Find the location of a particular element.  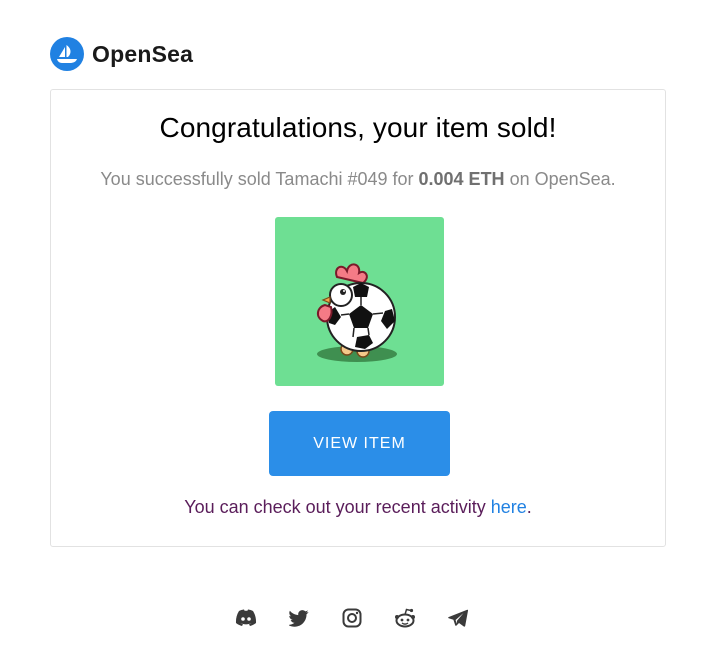

activity-text-prefix: You can check out your recent activity is located at coordinates (337, 507).